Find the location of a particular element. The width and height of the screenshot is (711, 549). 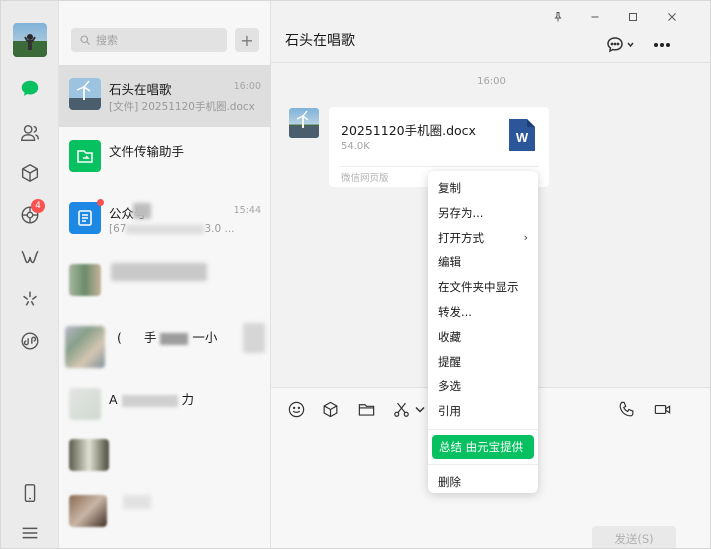

close-icon is located at coordinates (672, 17).